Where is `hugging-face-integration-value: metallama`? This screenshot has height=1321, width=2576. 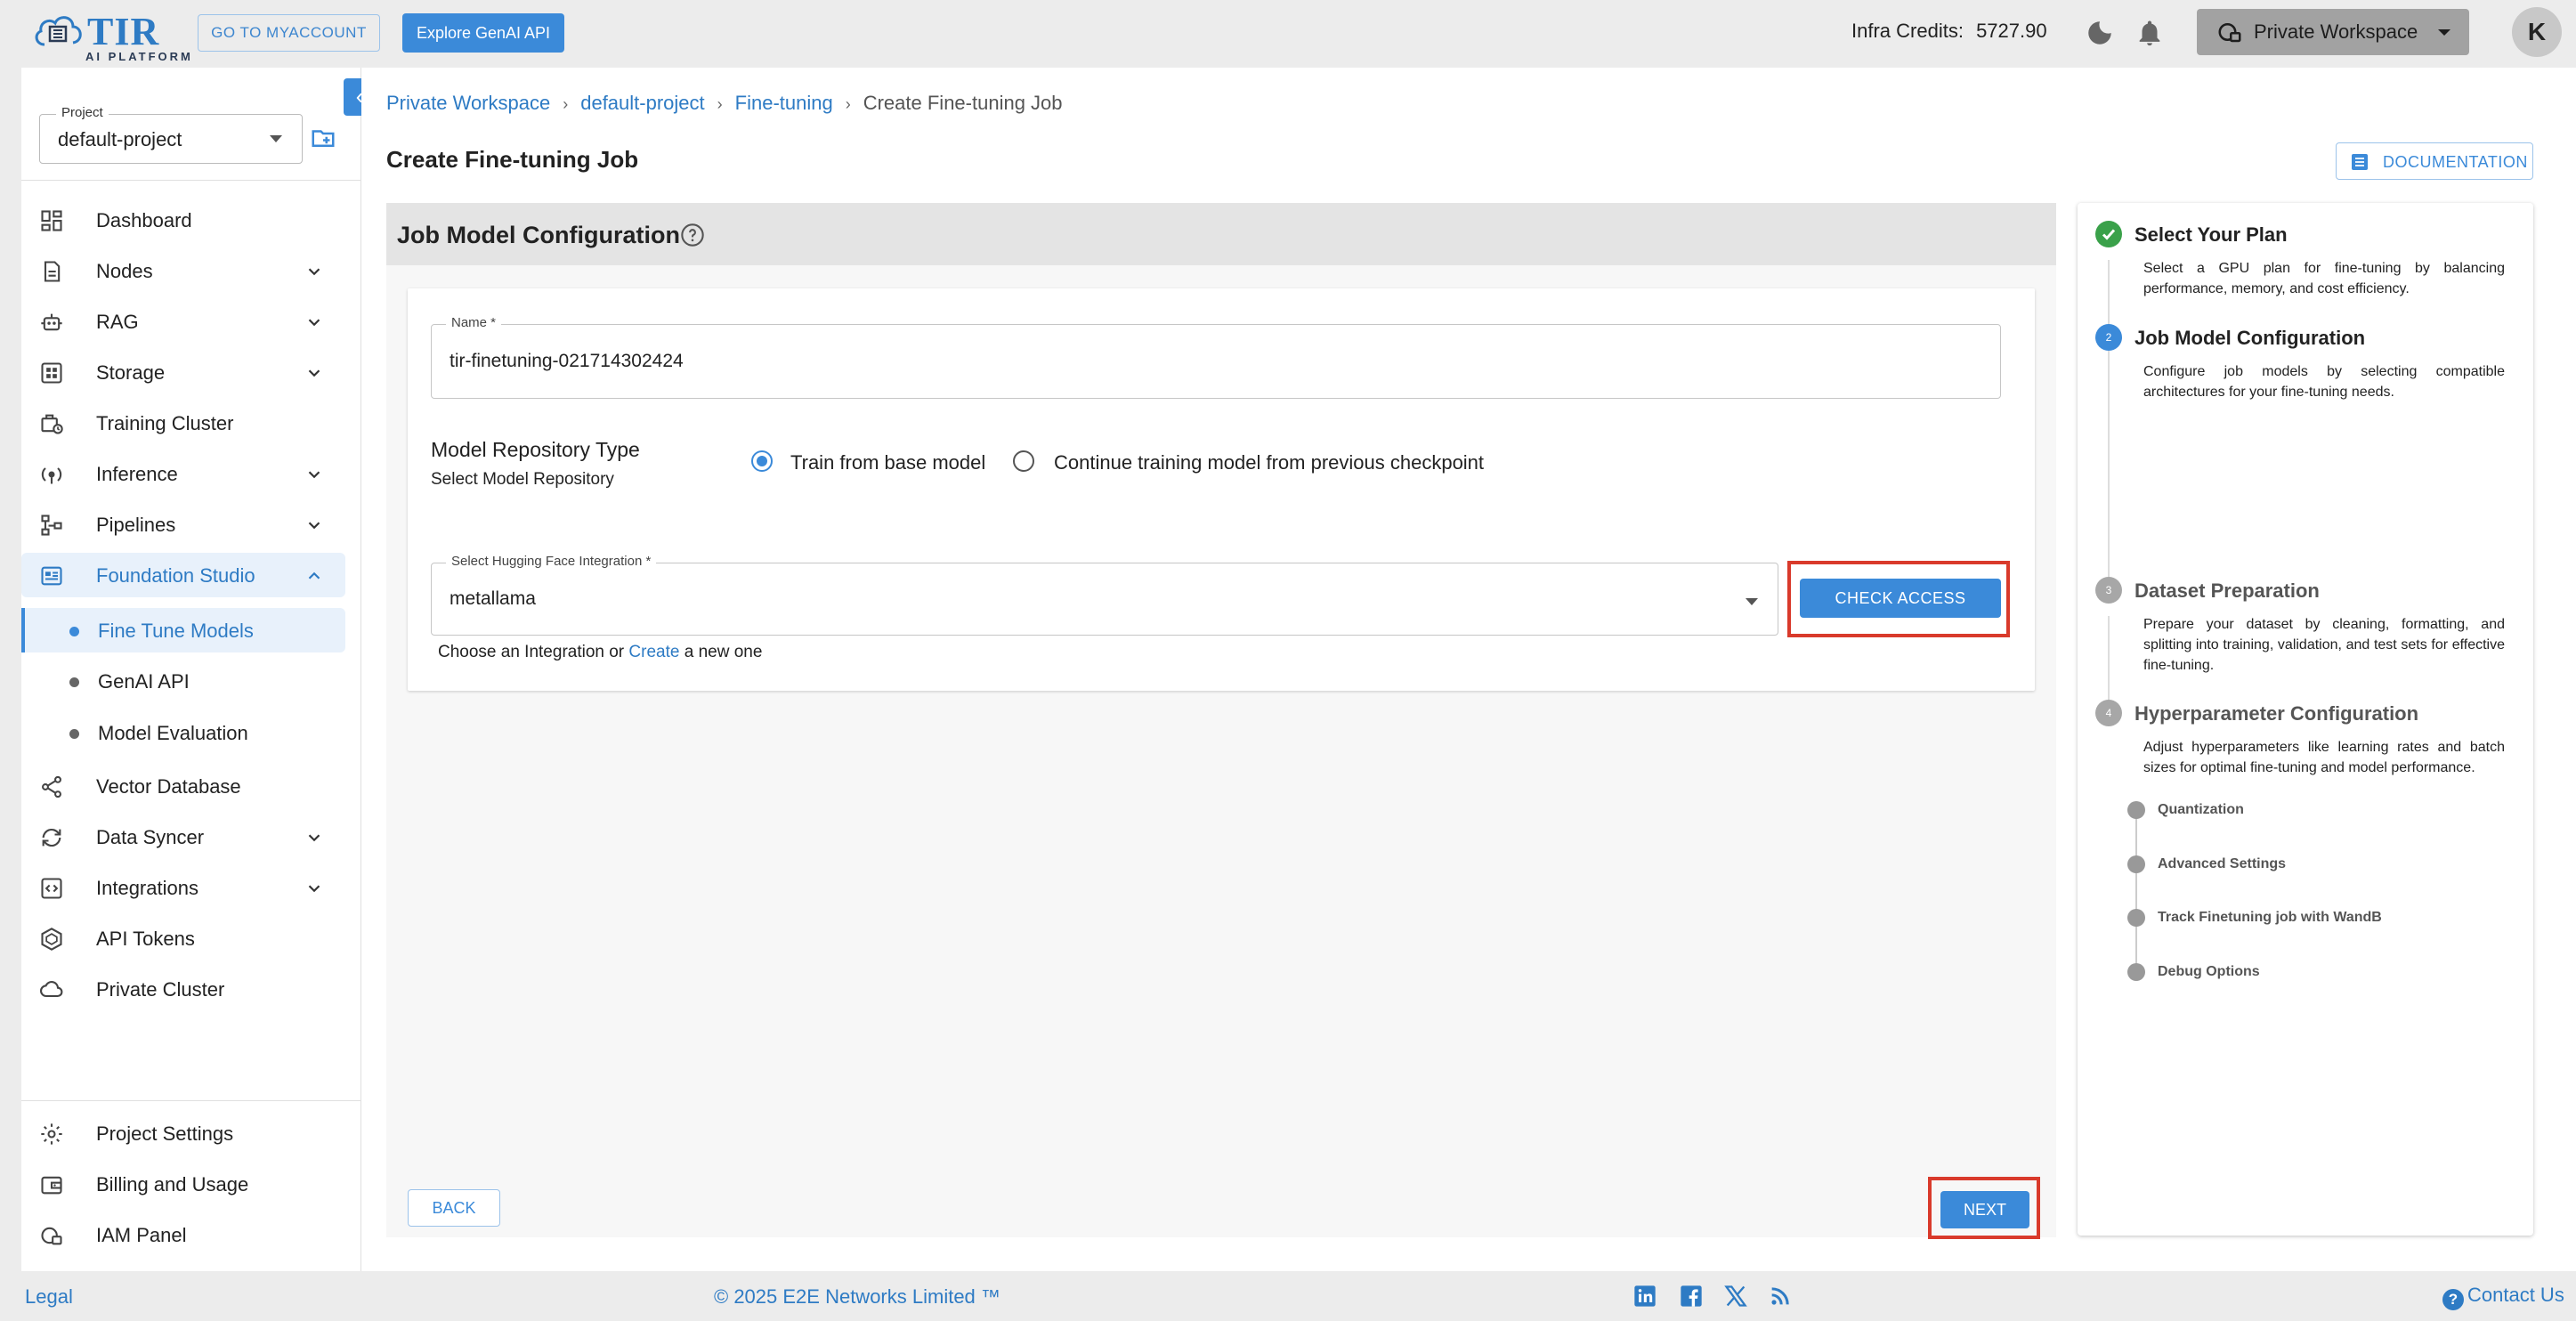
hugging-face-integration-value: metallama is located at coordinates (493, 598).